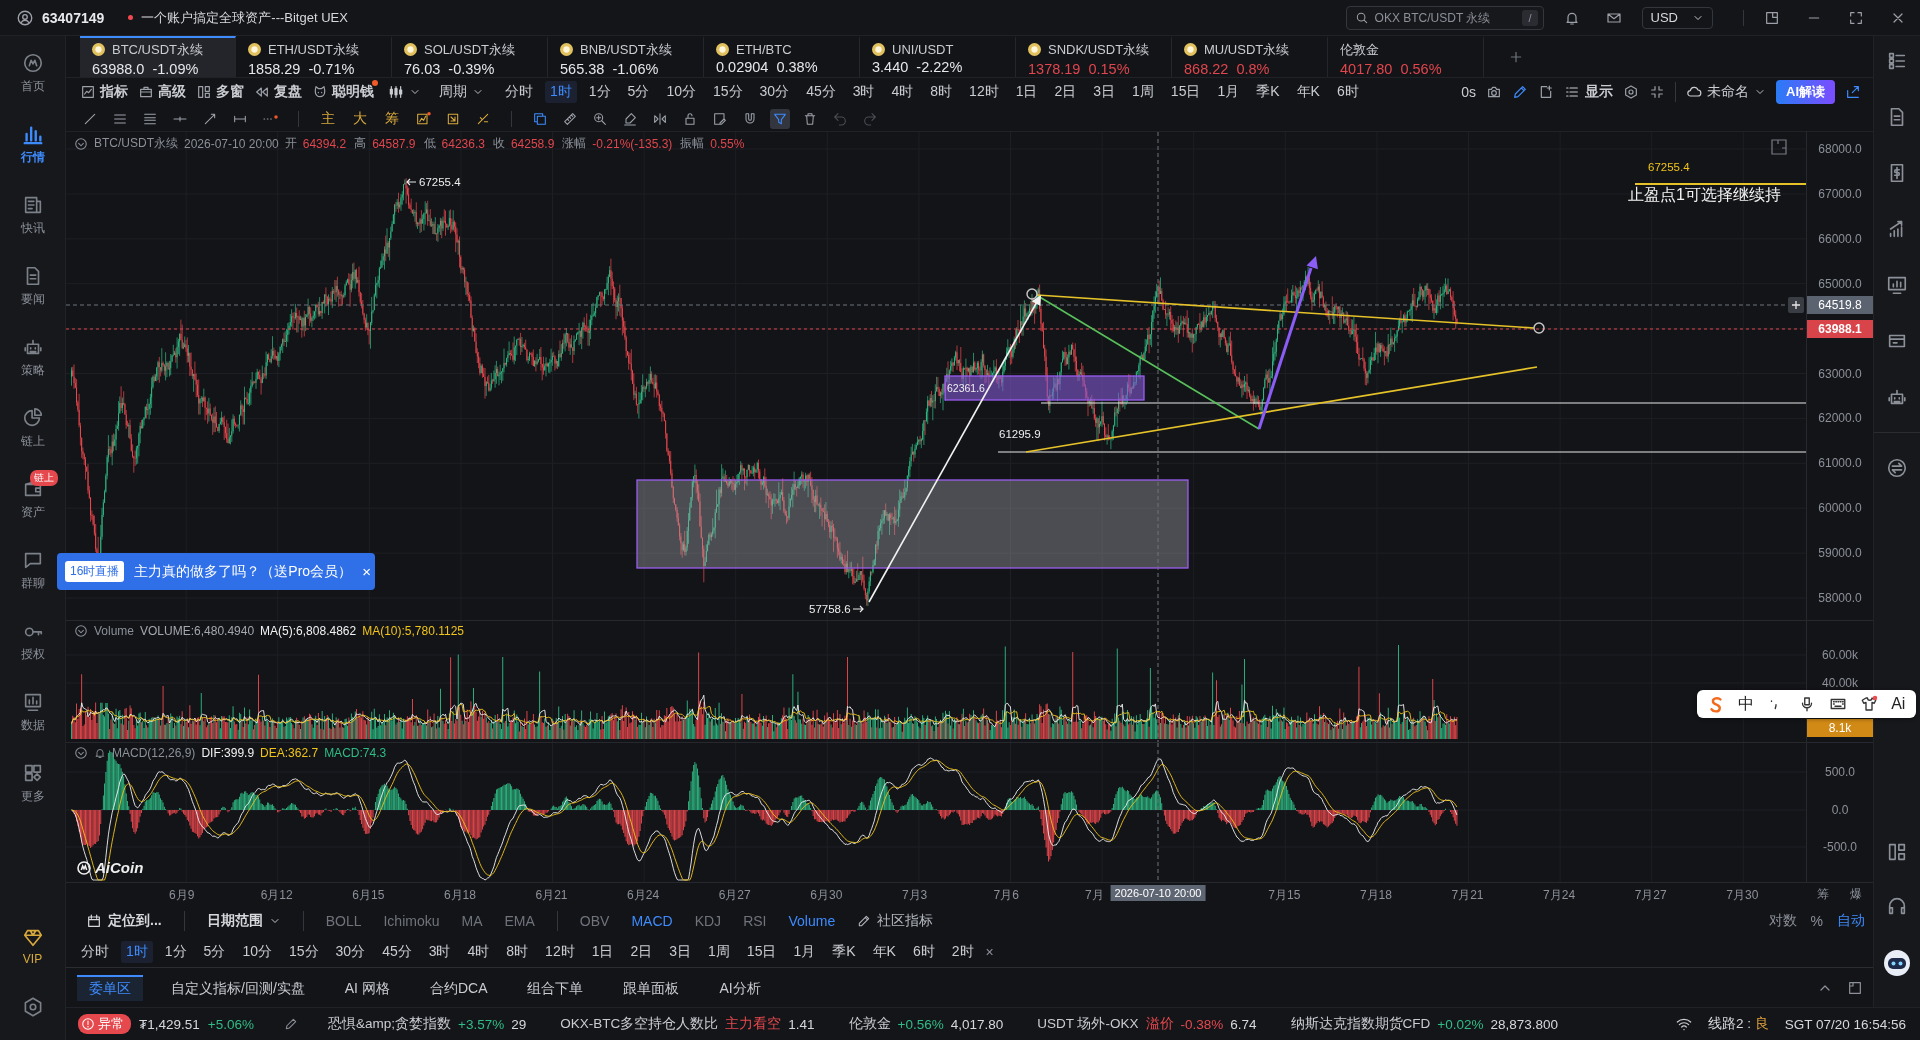  What do you see at coordinates (32, 144) in the screenshot?
I see `sidebar-item: 行情` at bounding box center [32, 144].